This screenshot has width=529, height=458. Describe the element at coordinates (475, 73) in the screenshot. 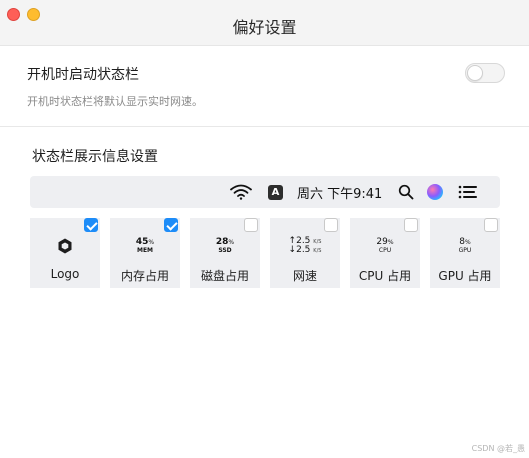

I see `toggle-knob` at that location.